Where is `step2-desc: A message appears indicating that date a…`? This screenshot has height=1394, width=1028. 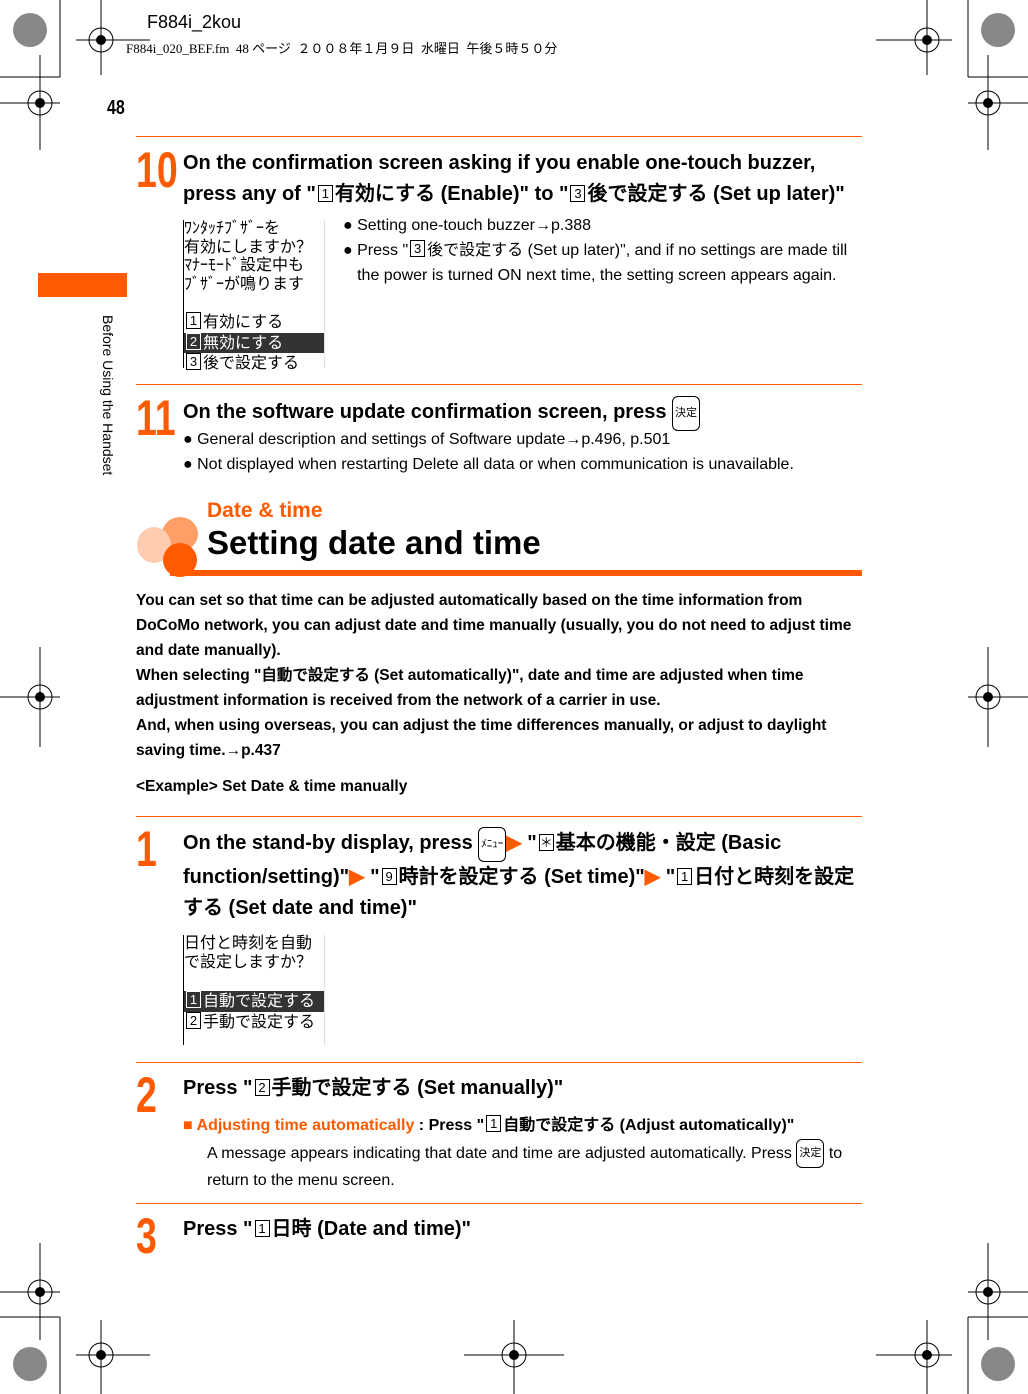 step2-desc: A message appears indicating that date a… is located at coordinates (537, 1166).